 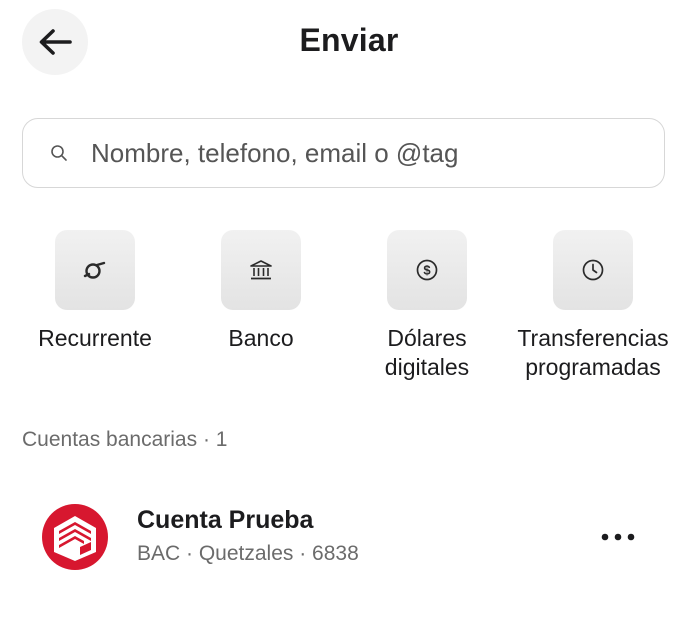 I want to click on search-input: Nombre, telefono, email o @tag, so click(x=343, y=153).